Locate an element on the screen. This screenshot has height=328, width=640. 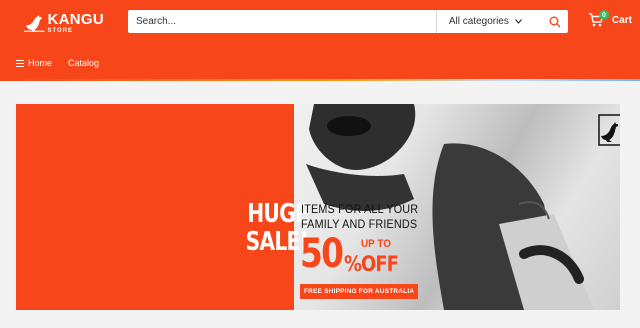
header-accent-line is located at coordinates (320, 80).